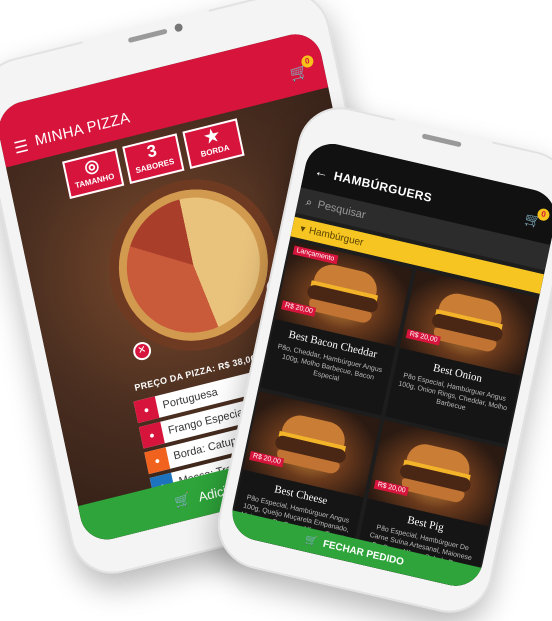  Describe the element at coordinates (341, 210) in the screenshot. I see `search-placeholder: Pesquisar` at that location.